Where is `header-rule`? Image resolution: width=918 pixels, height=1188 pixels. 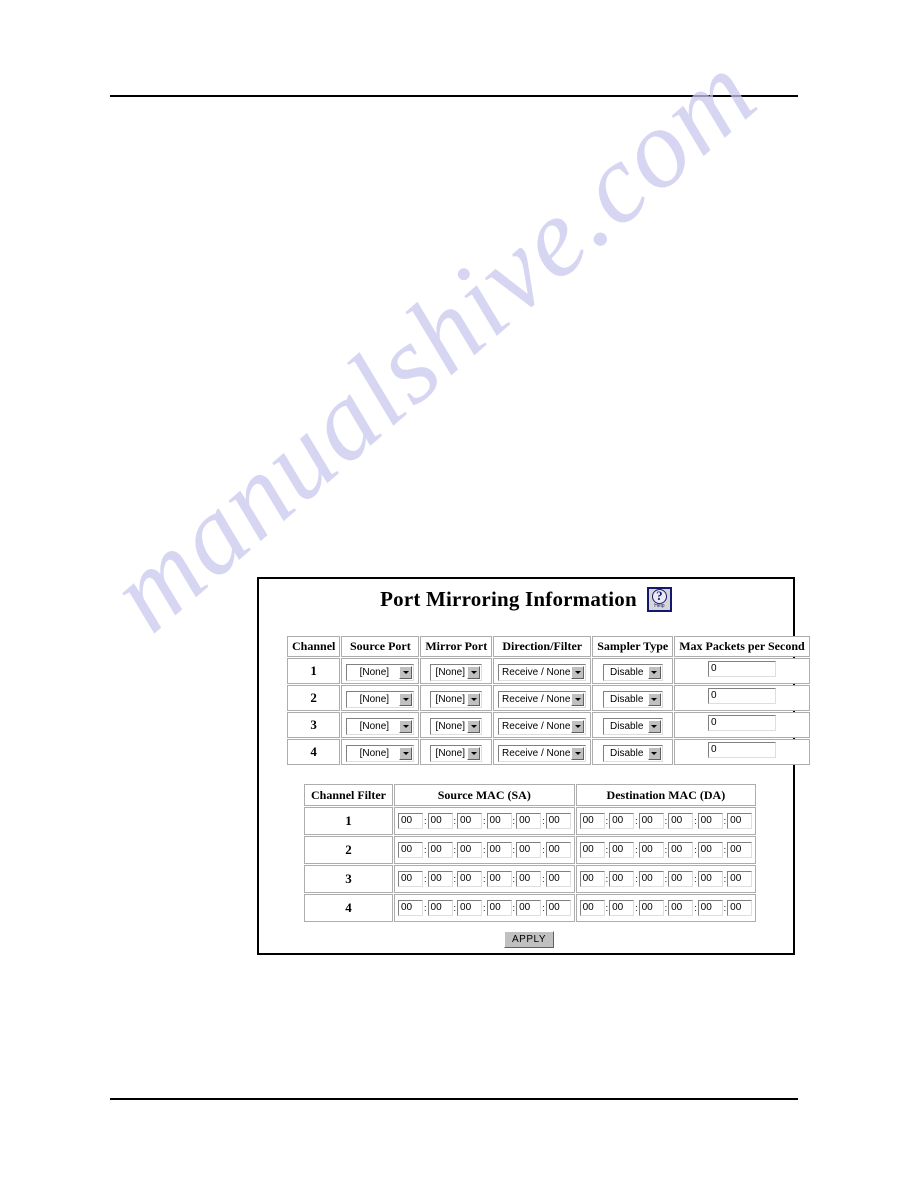 header-rule is located at coordinates (454, 96).